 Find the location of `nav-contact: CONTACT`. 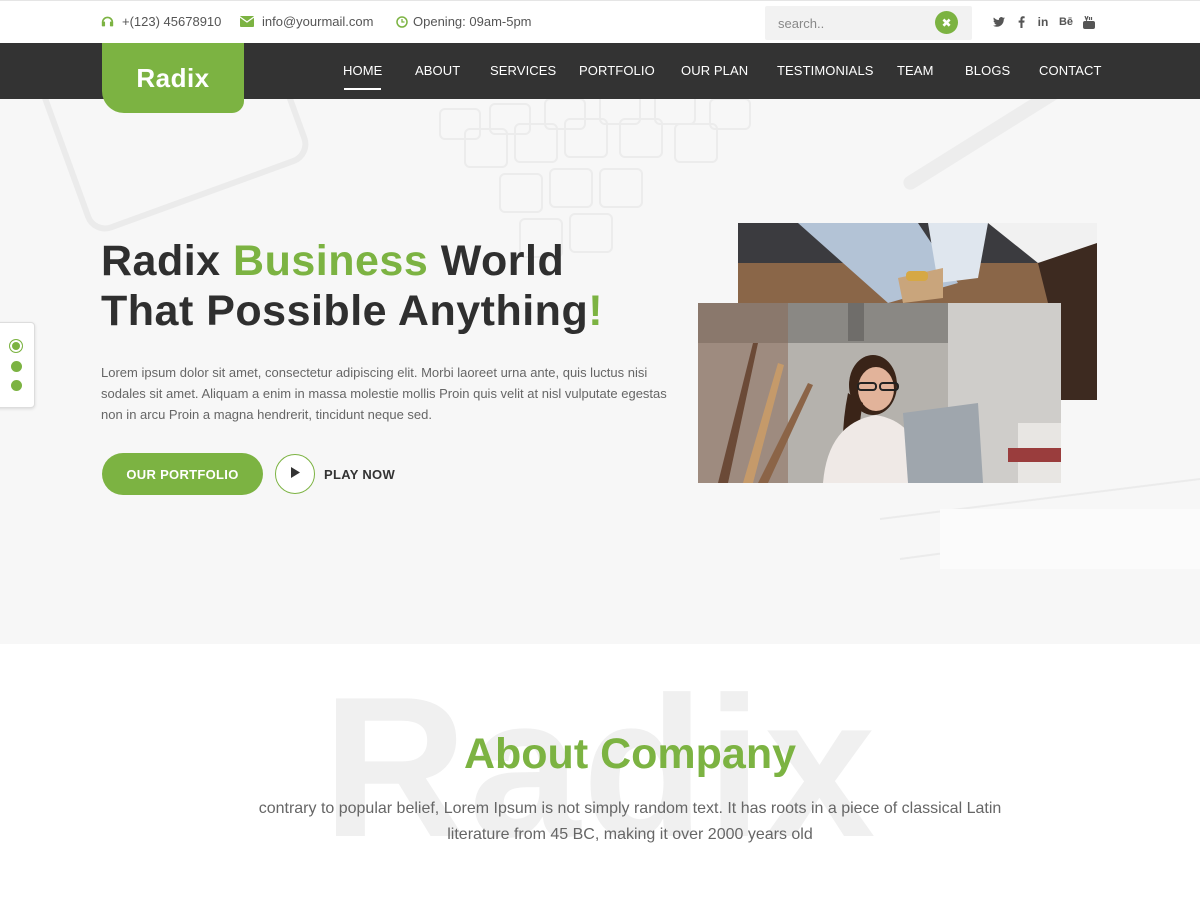

nav-contact: CONTACT is located at coordinates (1070, 70).